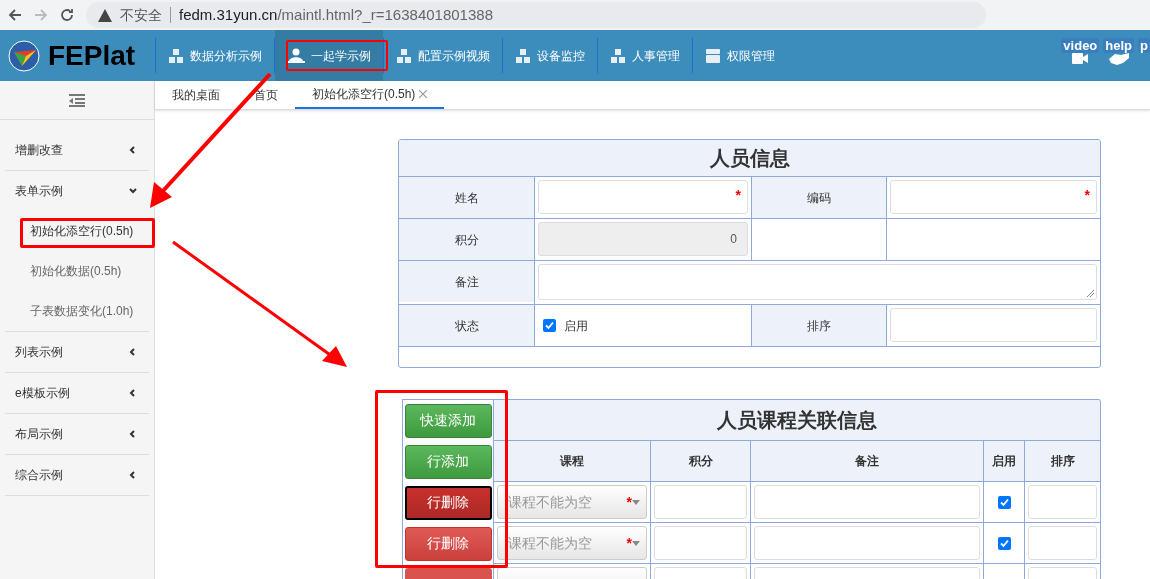 This screenshot has height=579, width=1150. Describe the element at coordinates (466, 239) in the screenshot. I see `field-label: 积分` at that location.